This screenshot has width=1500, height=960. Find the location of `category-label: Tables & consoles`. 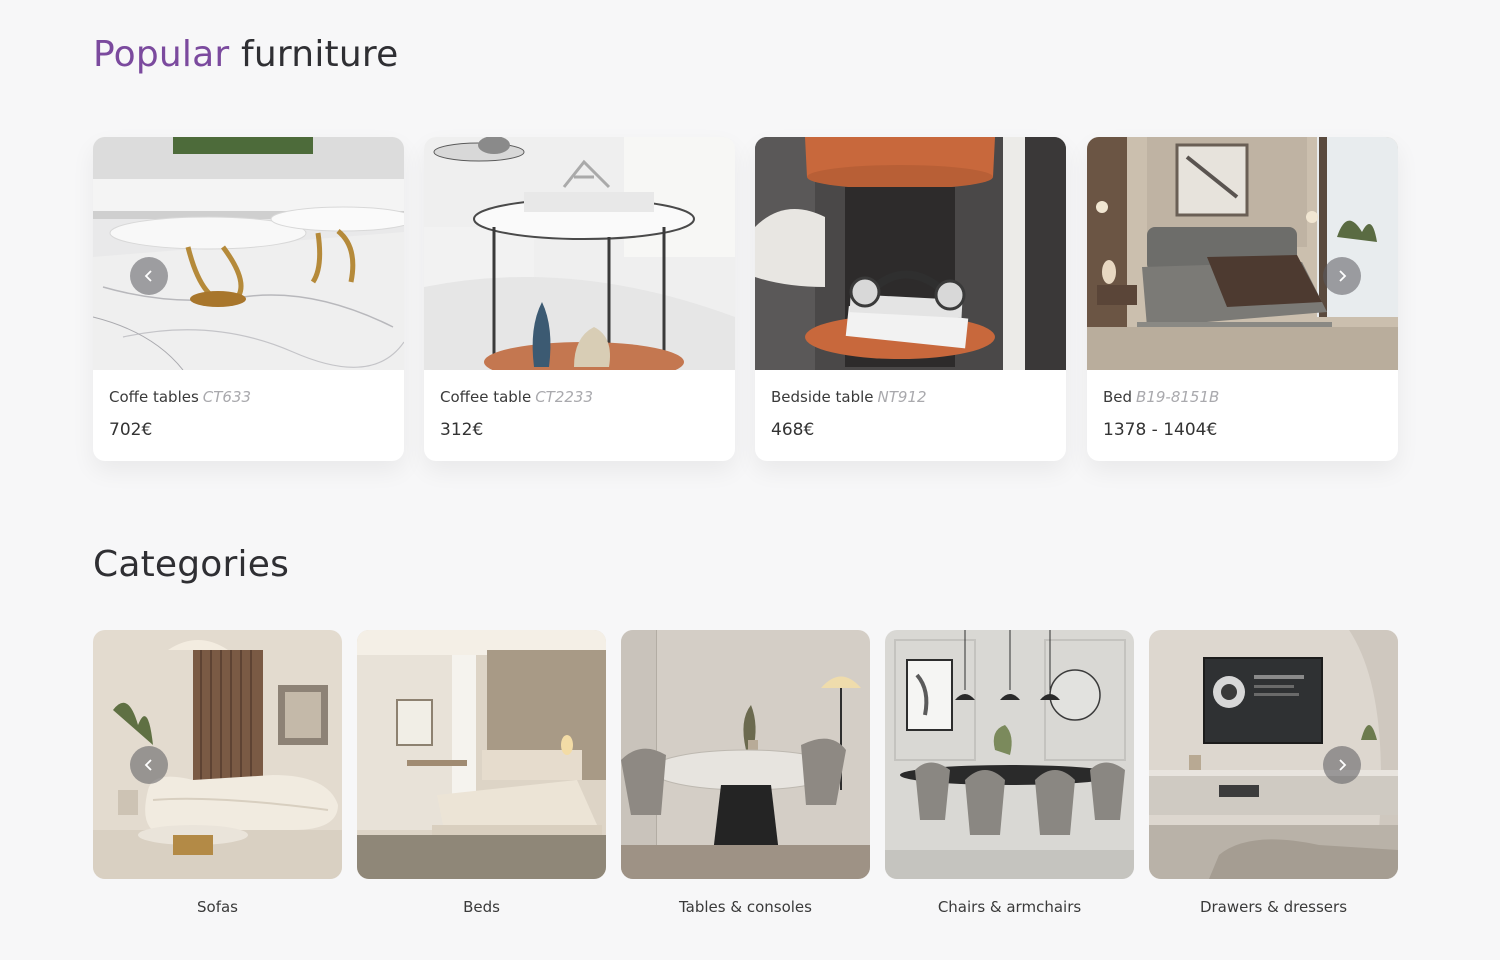

category-label: Tables & consoles is located at coordinates (745, 907).